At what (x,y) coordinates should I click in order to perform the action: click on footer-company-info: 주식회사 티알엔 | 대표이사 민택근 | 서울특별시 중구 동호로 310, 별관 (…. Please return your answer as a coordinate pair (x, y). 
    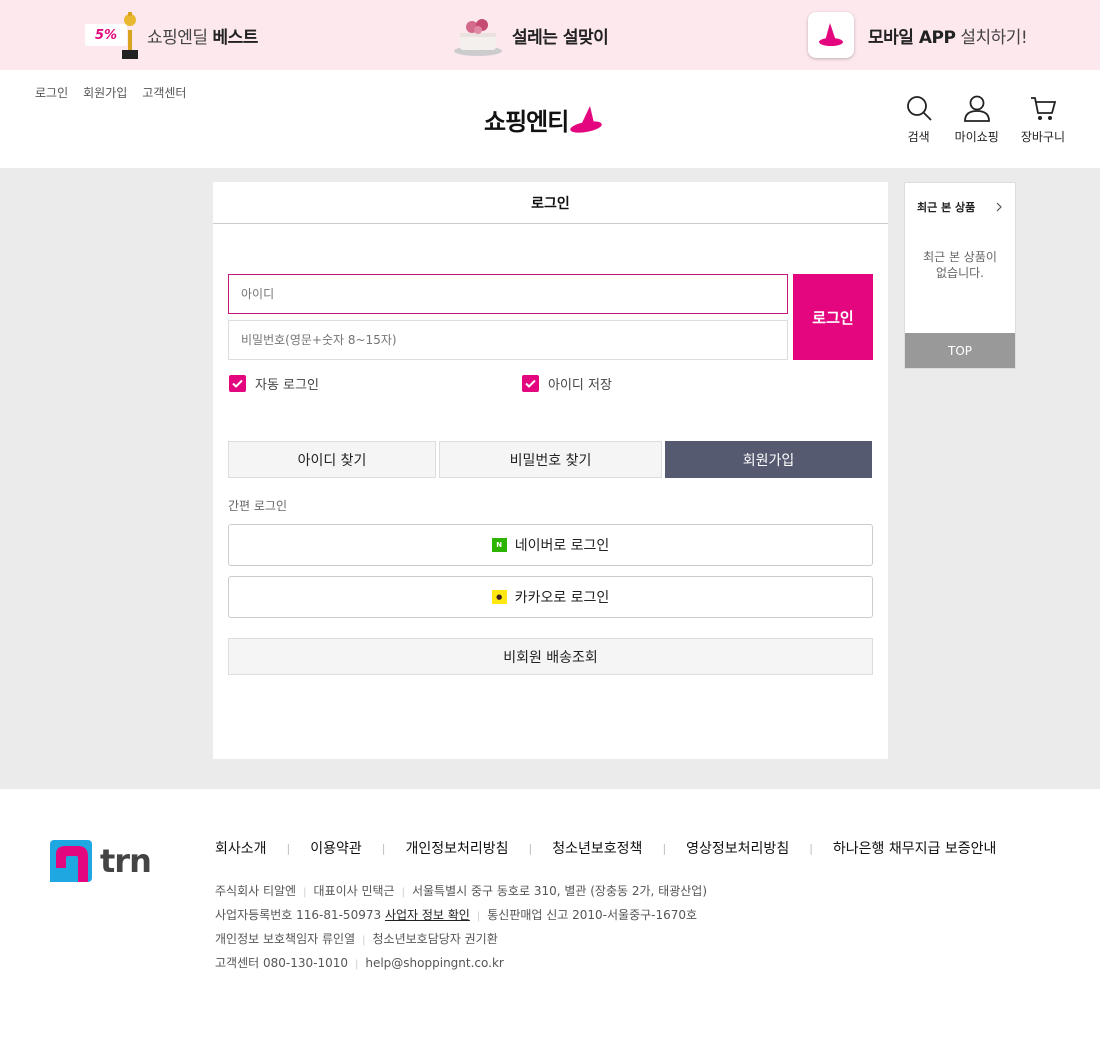
    Looking at the image, I should click on (461, 928).